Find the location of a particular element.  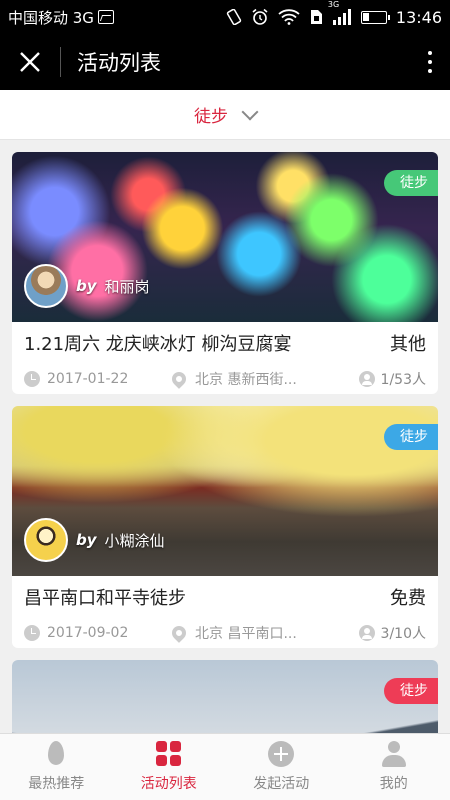

author-name: 和丽岗 is located at coordinates (127, 286).